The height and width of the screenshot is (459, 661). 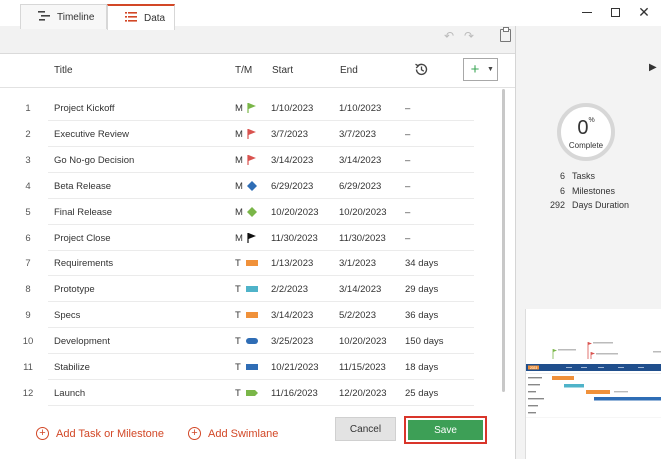 I want to click on item-end-date: 11/30/2023, so click(x=362, y=238).